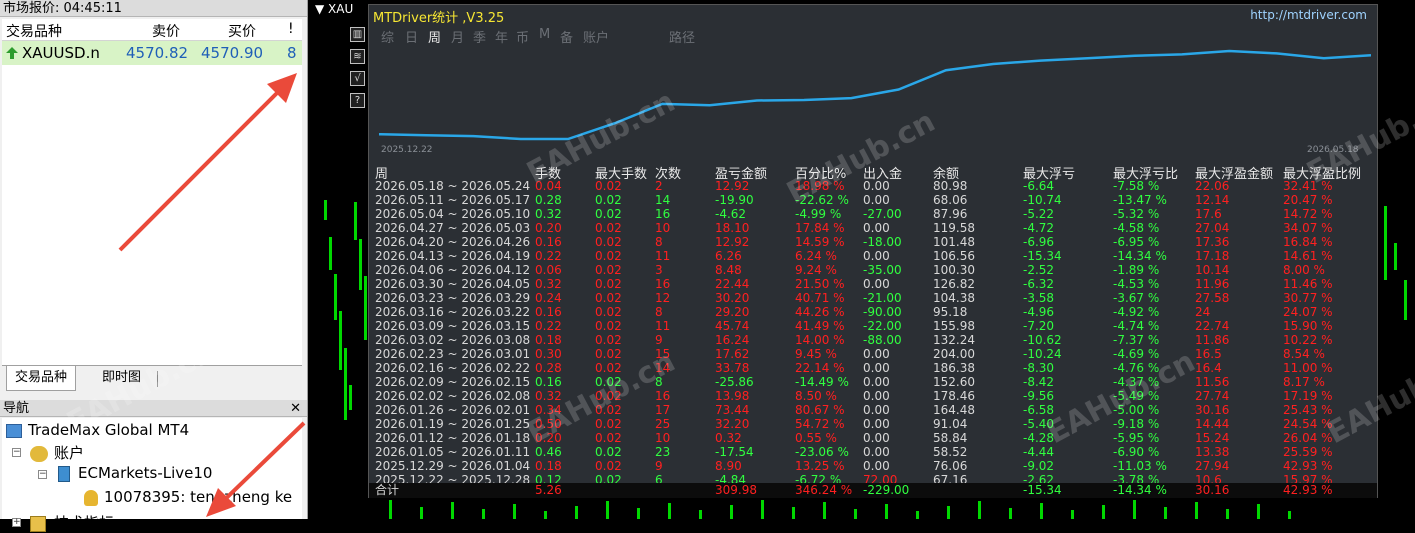 The height and width of the screenshot is (533, 1415). Describe the element at coordinates (663, 410) in the screenshot. I see `table-cell: 17` at that location.